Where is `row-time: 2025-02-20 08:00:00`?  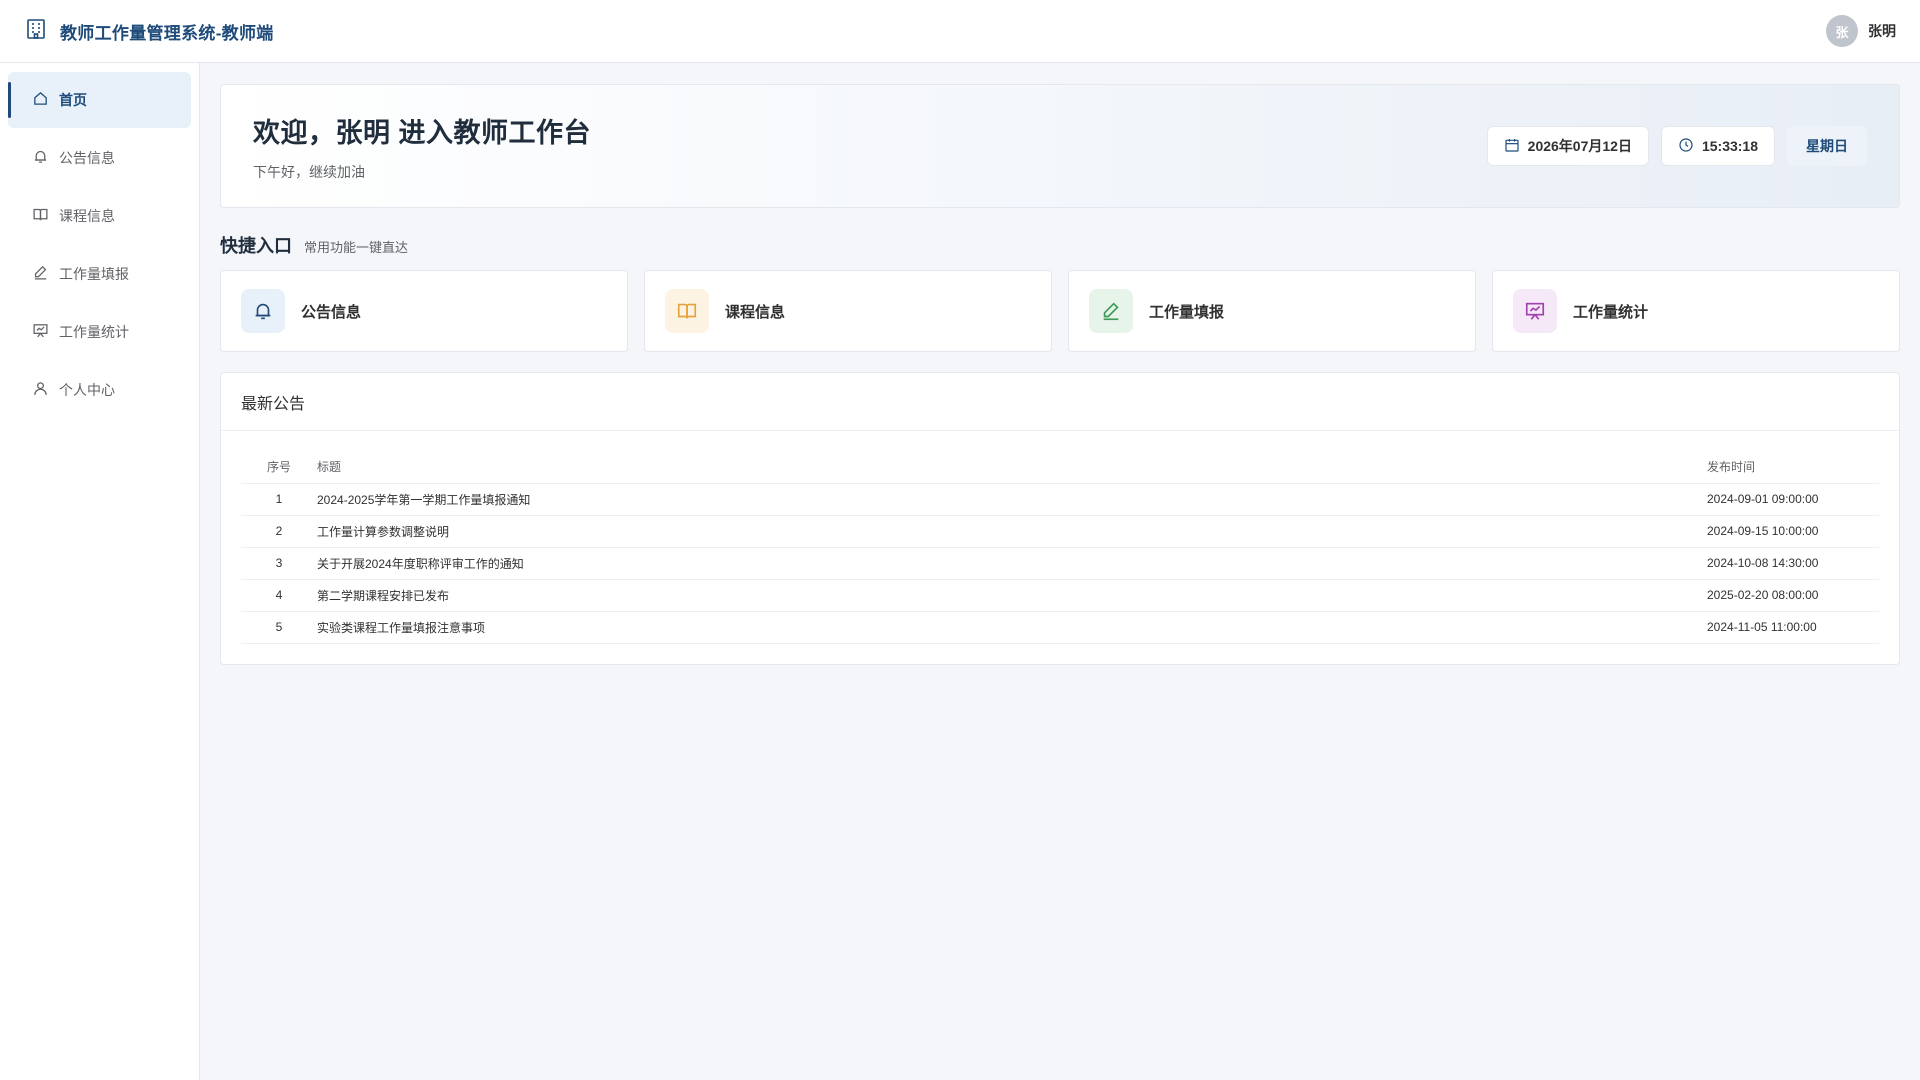 row-time: 2025-02-20 08:00:00 is located at coordinates (1793, 595).